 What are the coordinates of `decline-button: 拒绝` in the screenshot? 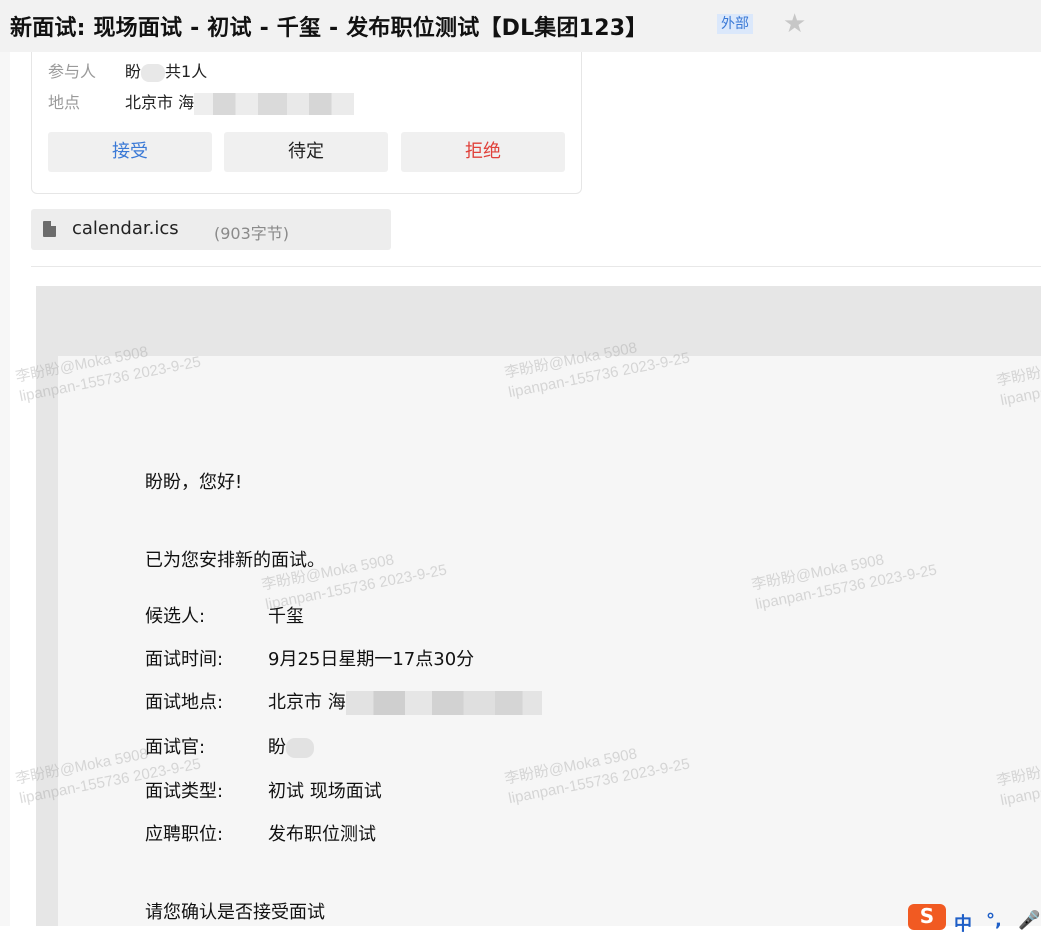 It's located at (483, 152).